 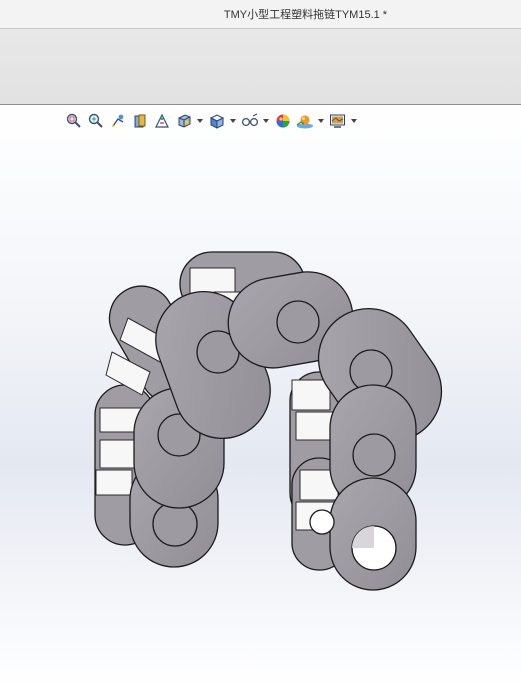 I want to click on command-manager-ribbon, so click(x=260, y=67).